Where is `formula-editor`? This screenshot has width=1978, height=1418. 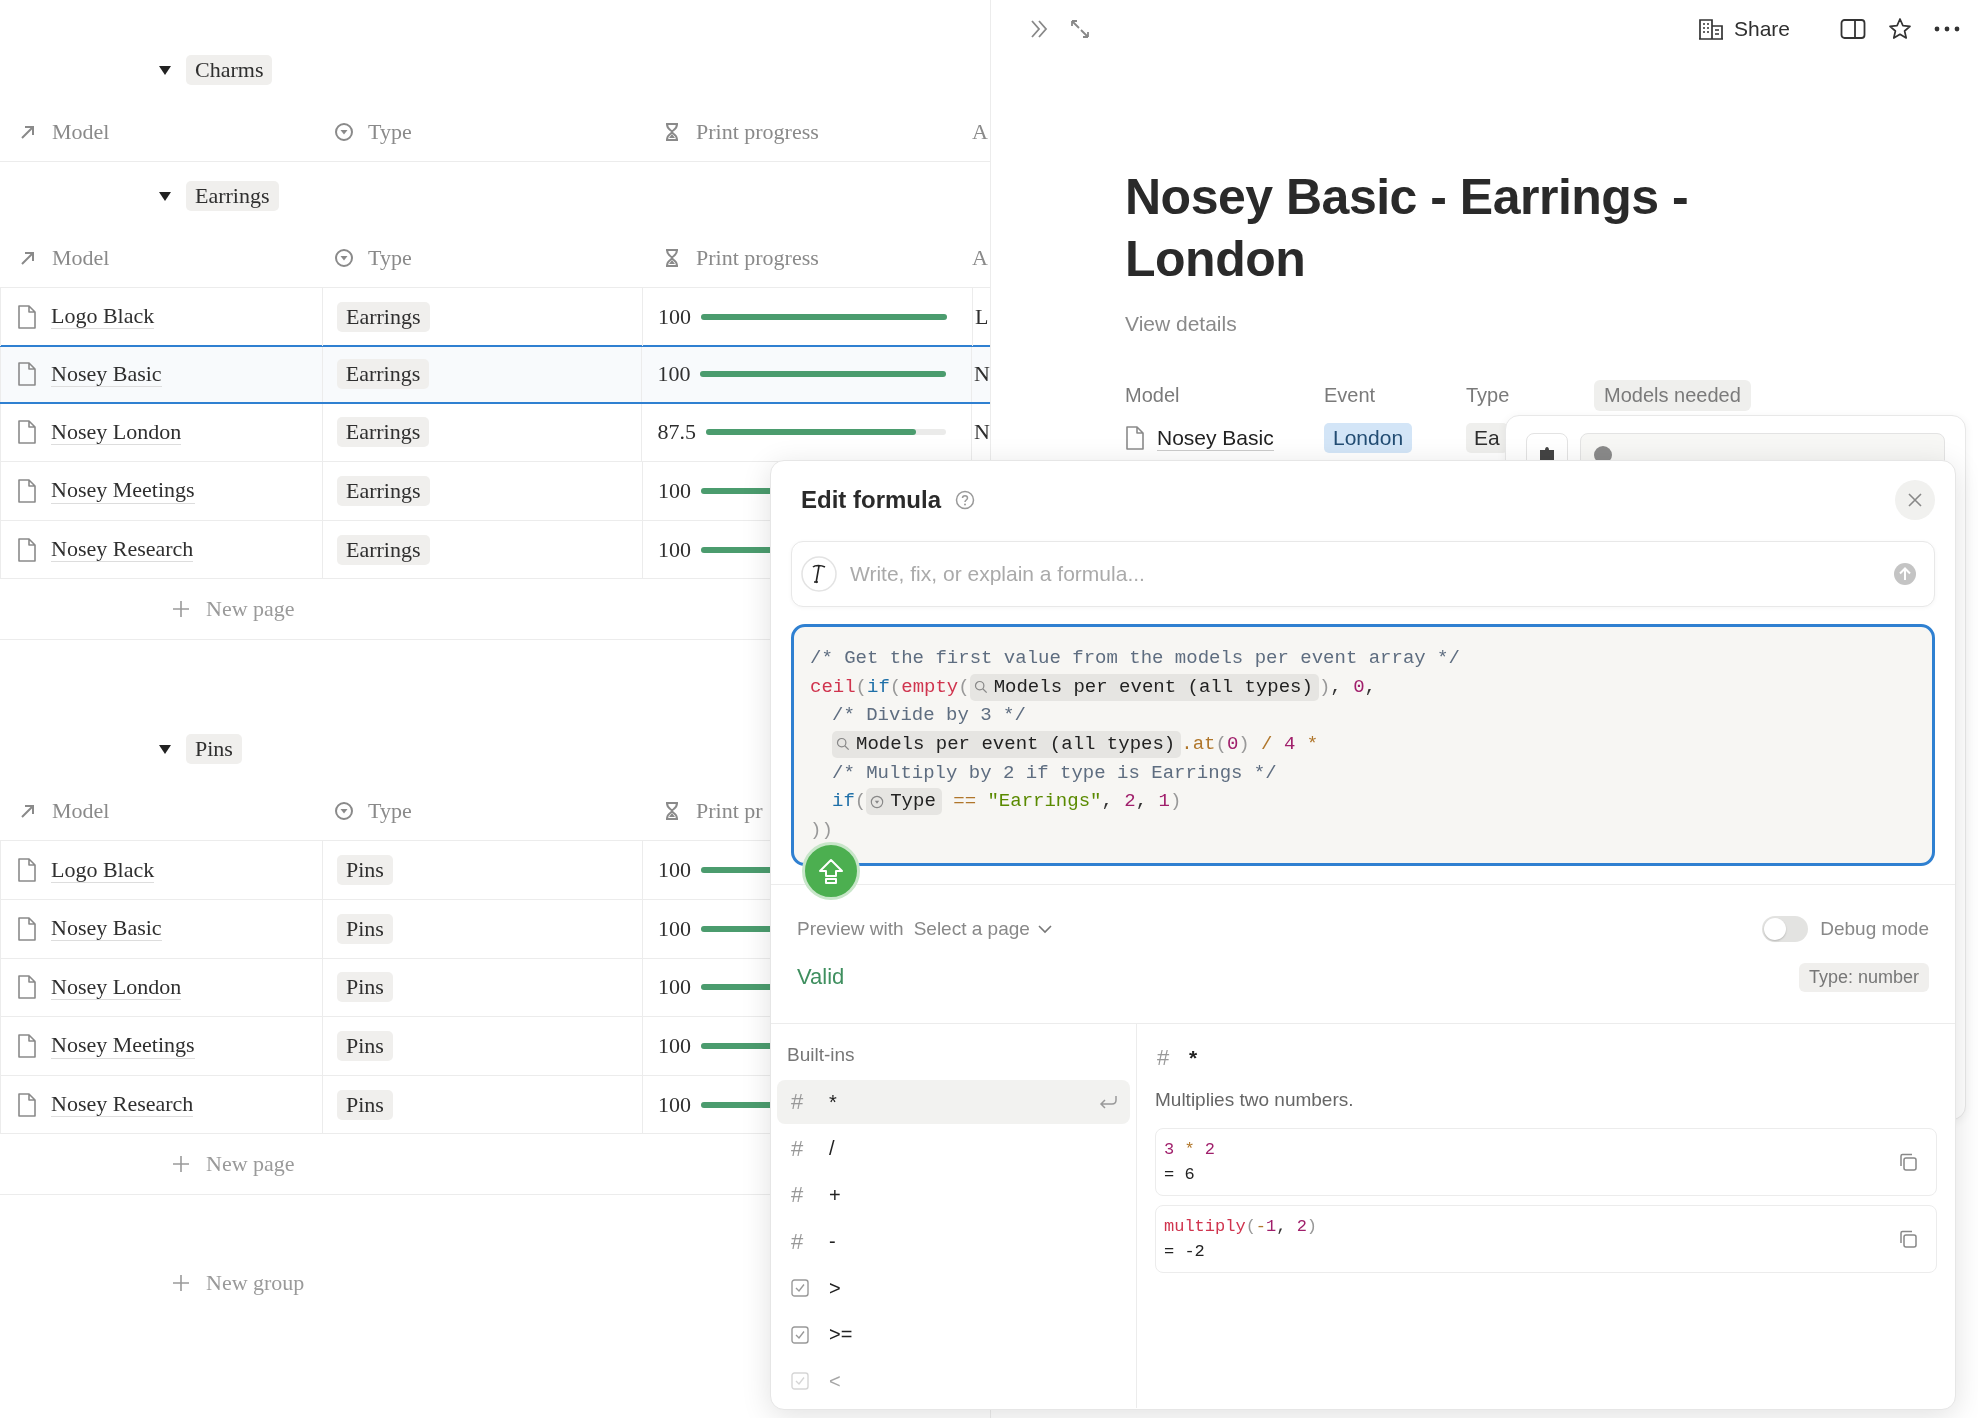 formula-editor is located at coordinates (1363, 745).